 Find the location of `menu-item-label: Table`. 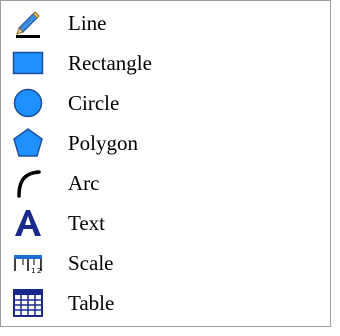

menu-item-label: Table is located at coordinates (91, 302).